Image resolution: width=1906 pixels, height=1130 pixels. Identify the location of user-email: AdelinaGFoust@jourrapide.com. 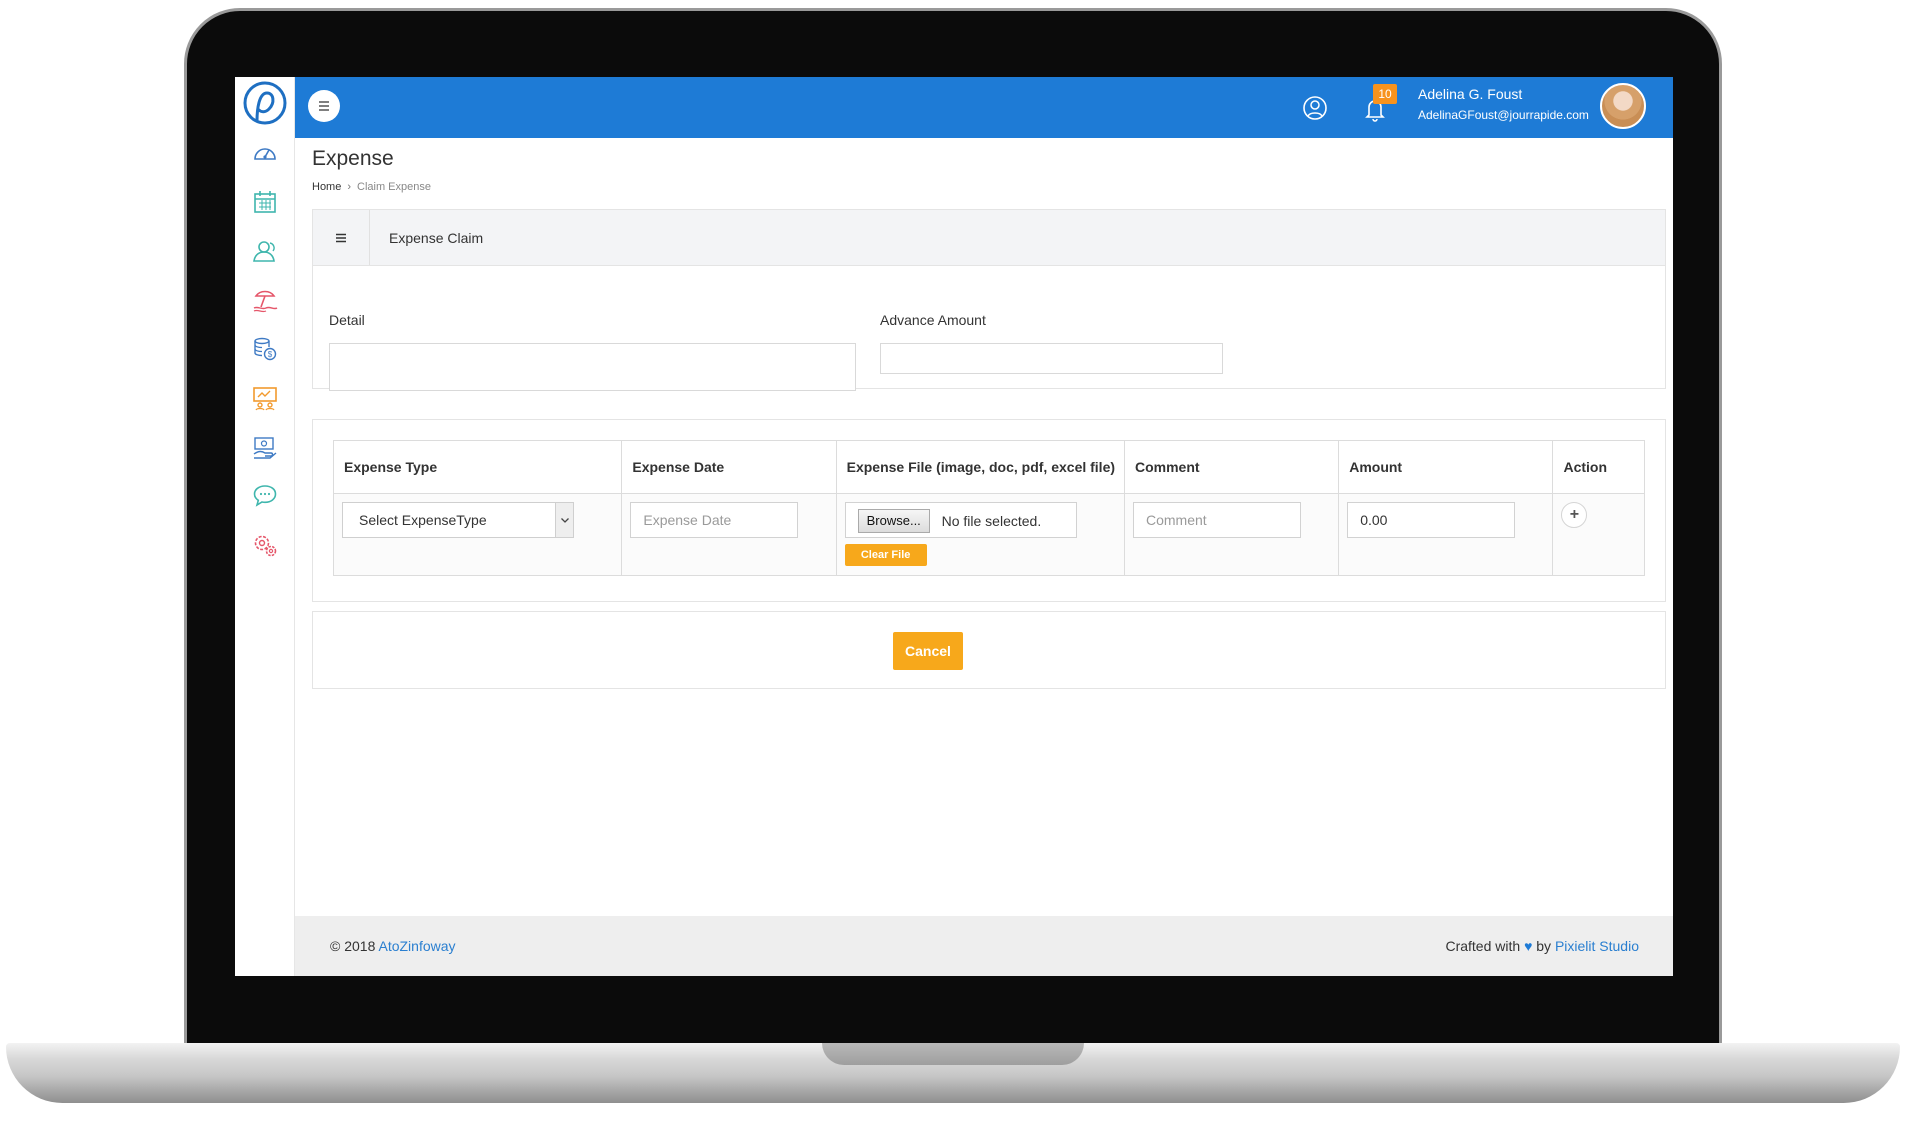
(1503, 115).